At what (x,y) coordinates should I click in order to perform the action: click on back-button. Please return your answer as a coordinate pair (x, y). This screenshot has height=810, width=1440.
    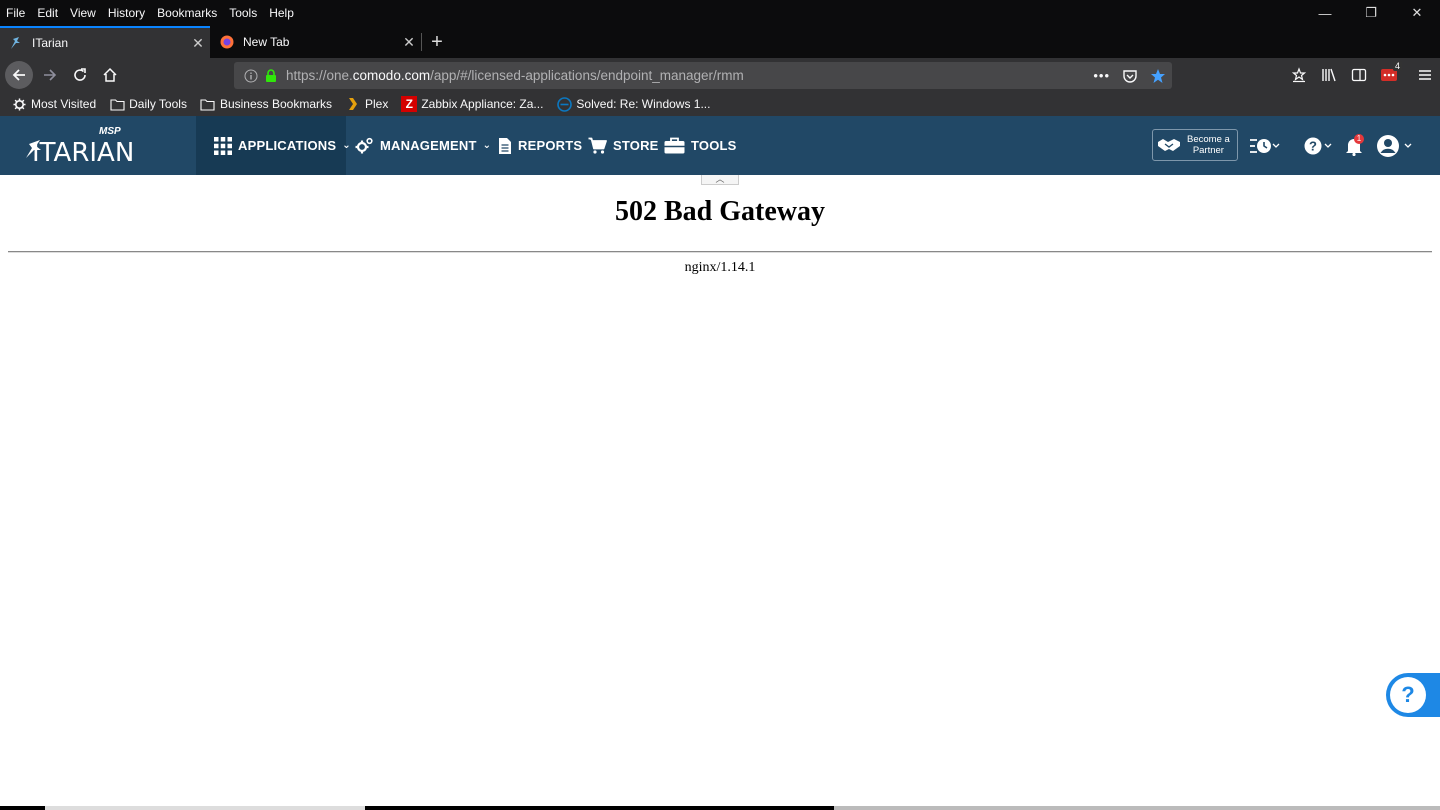
    Looking at the image, I should click on (19, 75).